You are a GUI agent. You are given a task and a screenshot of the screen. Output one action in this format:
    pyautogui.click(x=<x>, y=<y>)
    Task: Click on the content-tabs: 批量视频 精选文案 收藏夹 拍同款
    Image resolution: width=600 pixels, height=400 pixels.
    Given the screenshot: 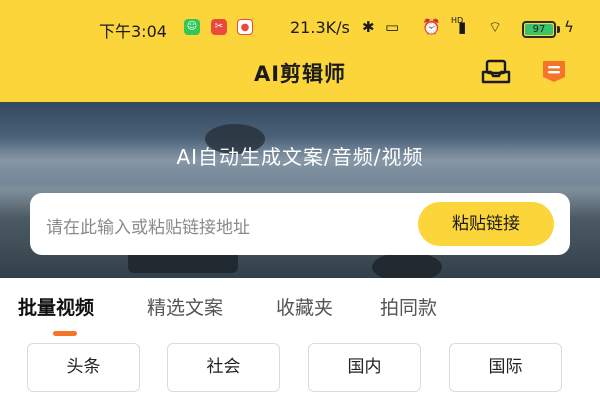 What is the action you would take?
    pyautogui.click(x=300, y=318)
    